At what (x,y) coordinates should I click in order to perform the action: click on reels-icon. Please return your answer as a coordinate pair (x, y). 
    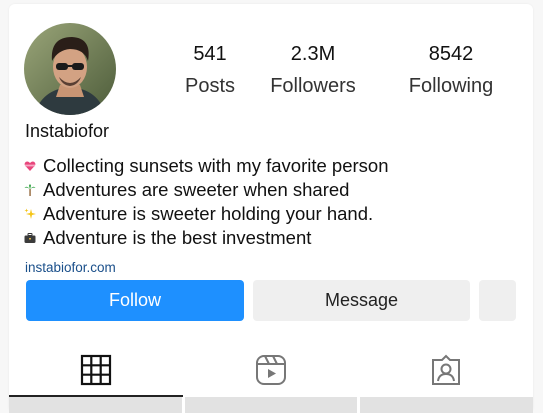
    Looking at the image, I should click on (271, 372).